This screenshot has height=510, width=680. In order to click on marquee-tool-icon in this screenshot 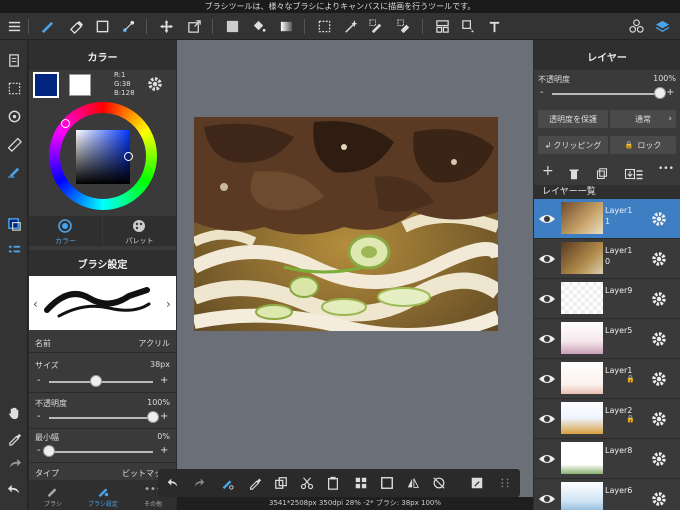, I will do `click(324, 26)`.